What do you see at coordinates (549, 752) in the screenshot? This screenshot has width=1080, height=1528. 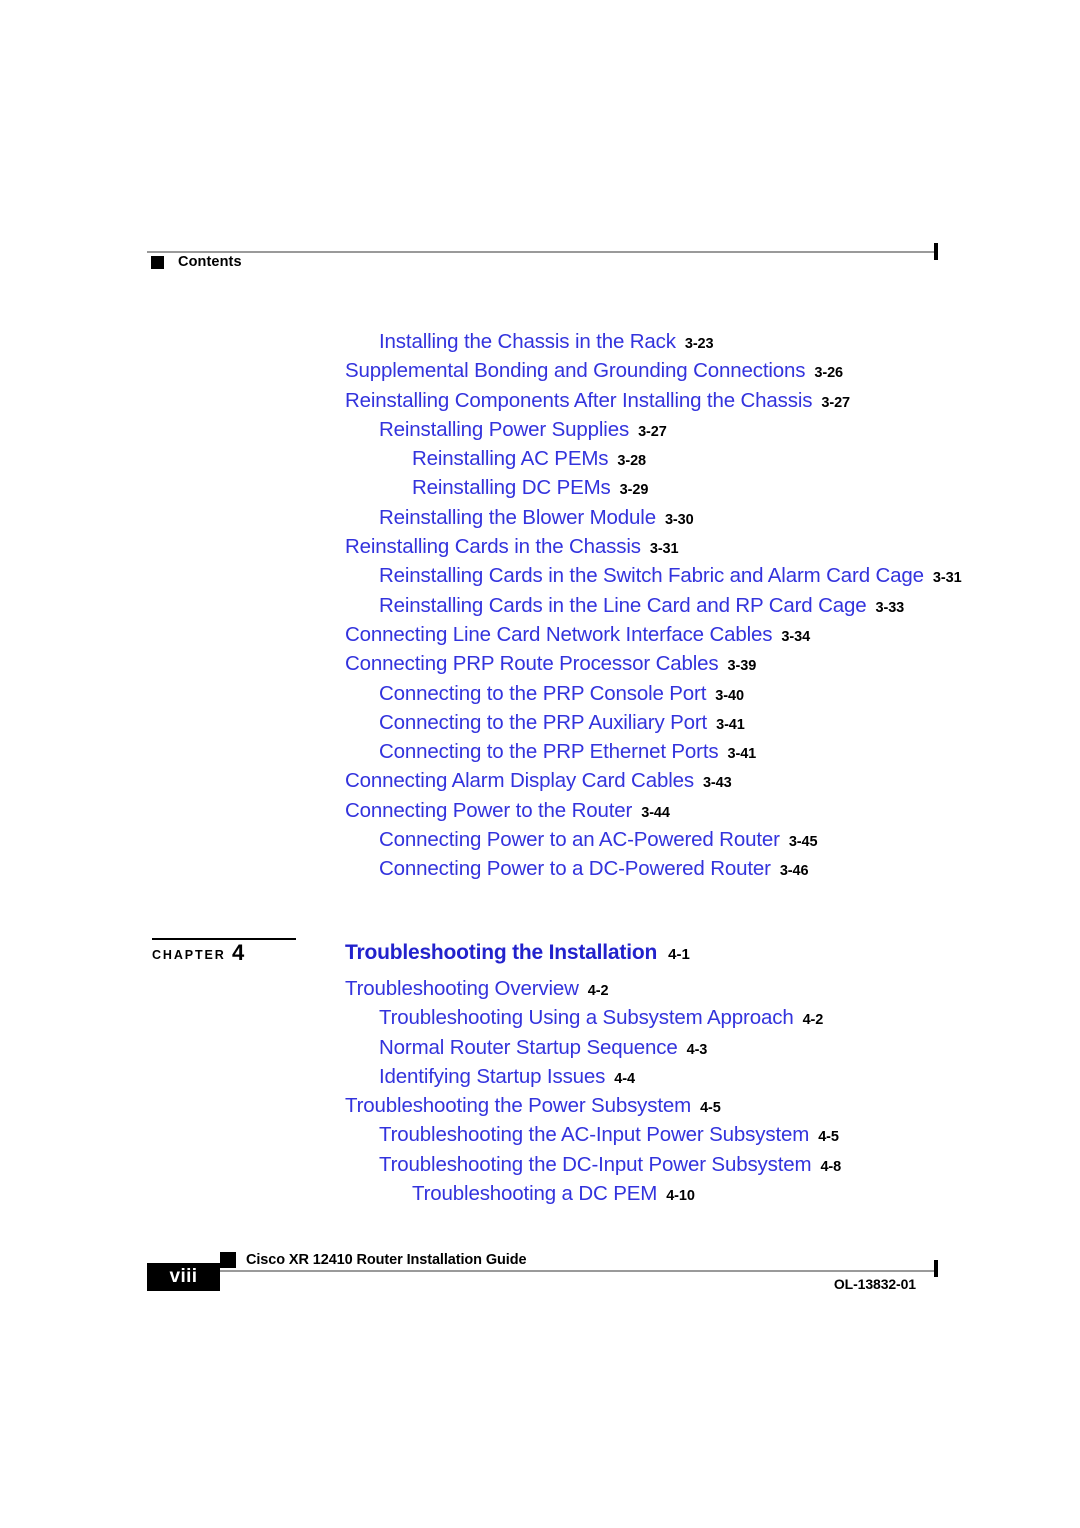 I see `toc-entry-title: Connecting to the PRP Ethernet Ports` at bounding box center [549, 752].